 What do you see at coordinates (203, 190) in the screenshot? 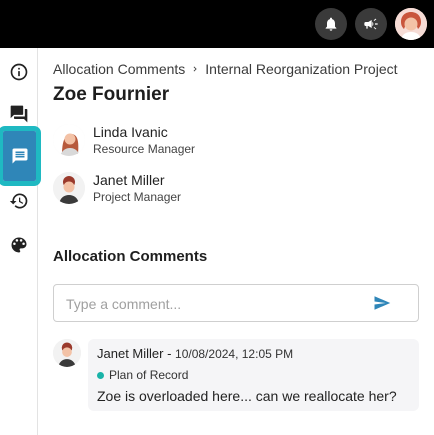
I see `person-item: Janet Miller Project Manager` at bounding box center [203, 190].